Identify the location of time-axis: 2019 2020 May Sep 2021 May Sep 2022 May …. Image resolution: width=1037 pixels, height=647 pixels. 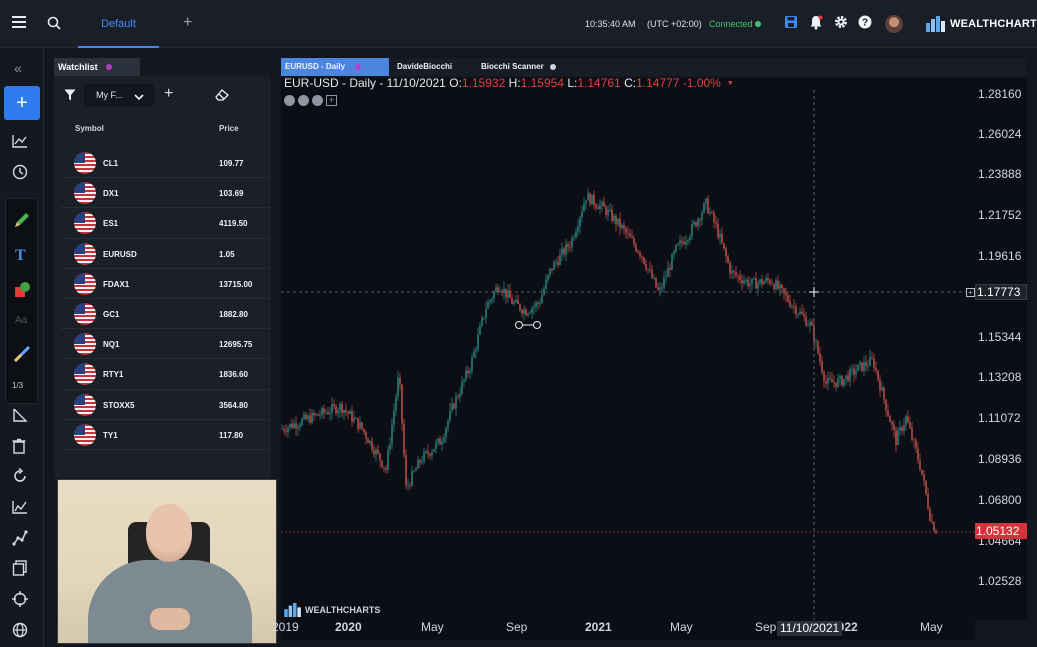
(623, 630).